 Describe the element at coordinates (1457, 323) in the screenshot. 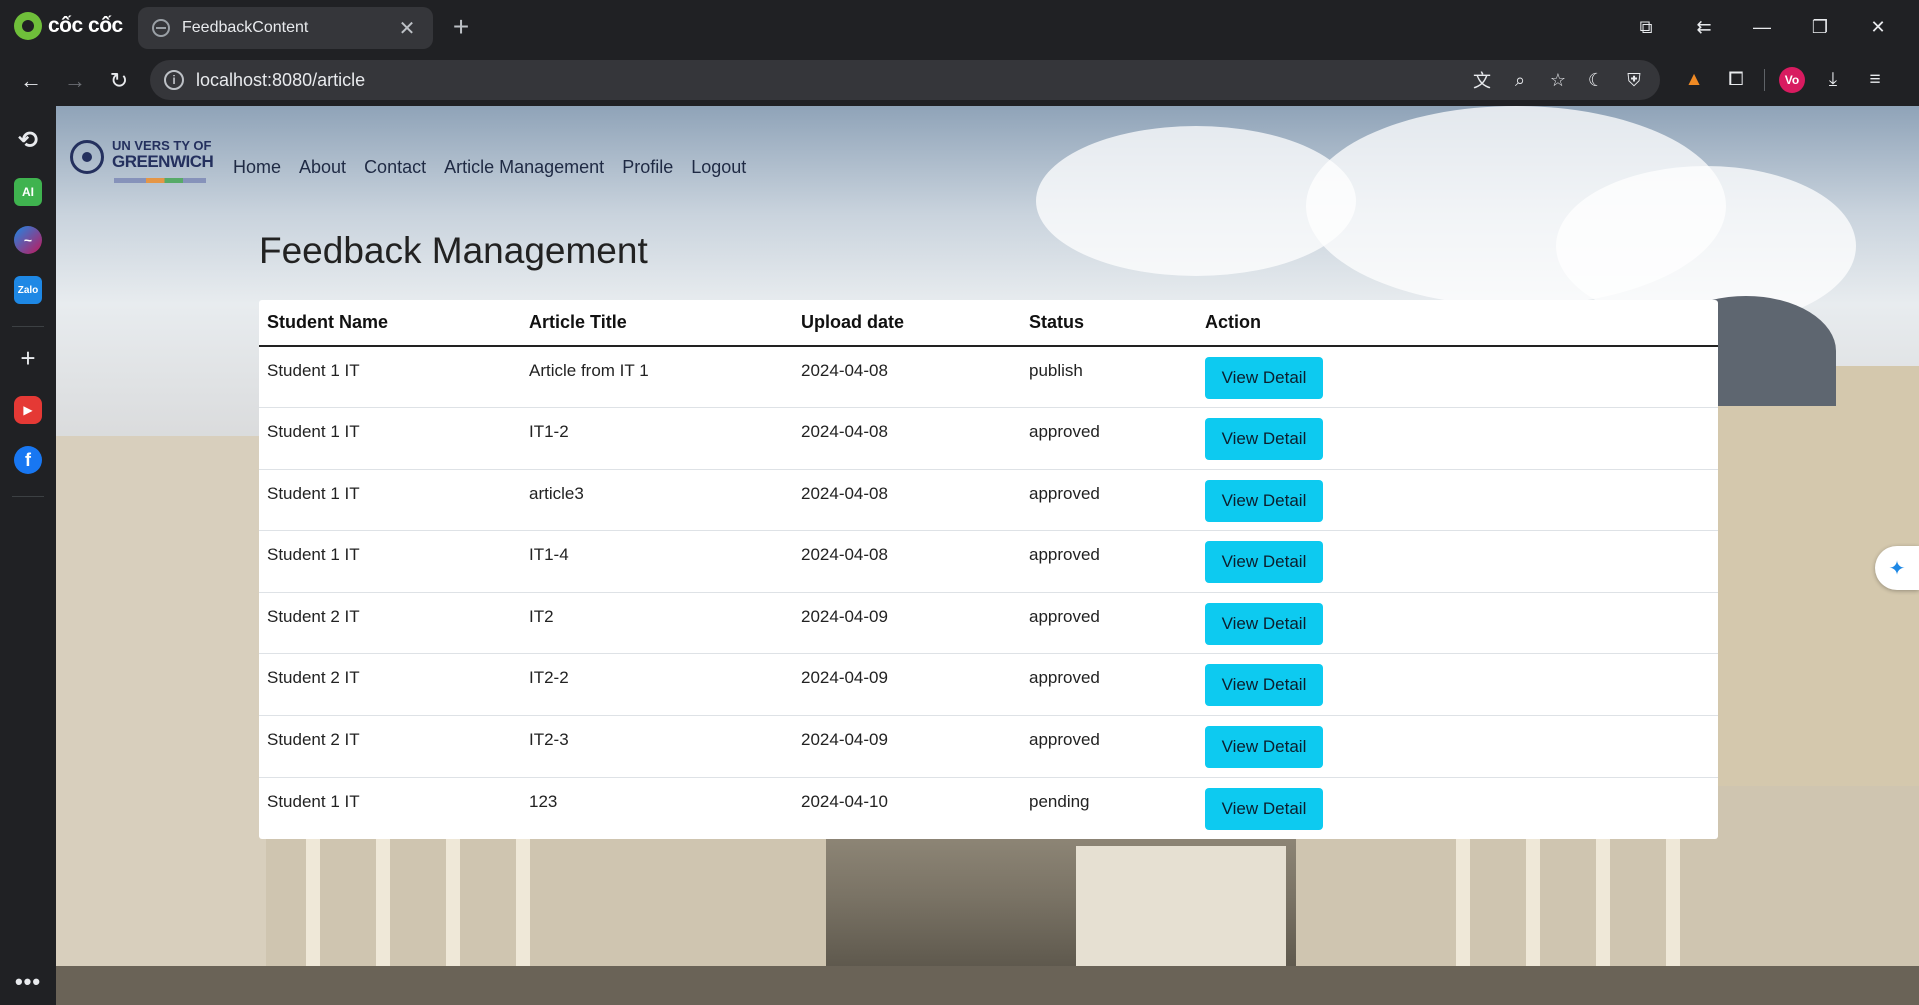

I see `column-header-action: Action` at that location.